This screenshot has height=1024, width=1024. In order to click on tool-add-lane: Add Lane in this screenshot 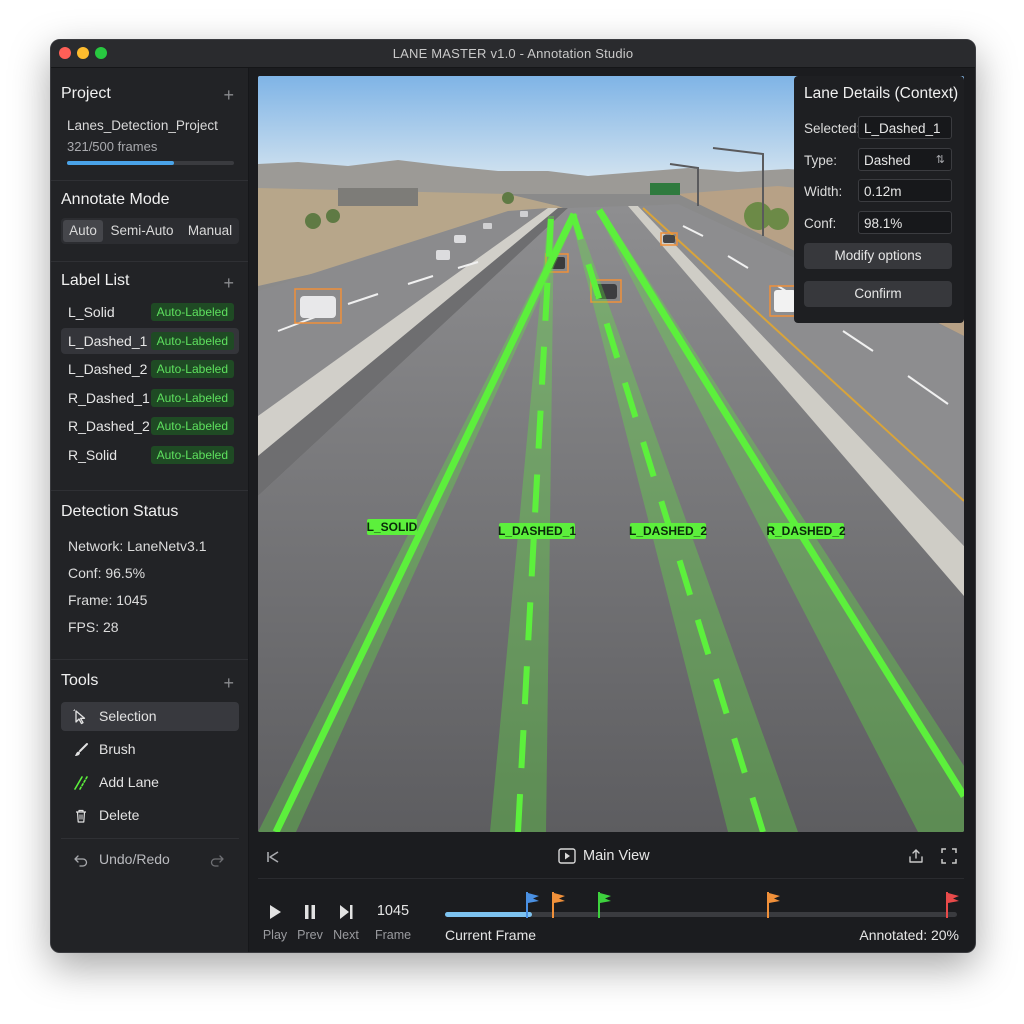, I will do `click(150, 782)`.